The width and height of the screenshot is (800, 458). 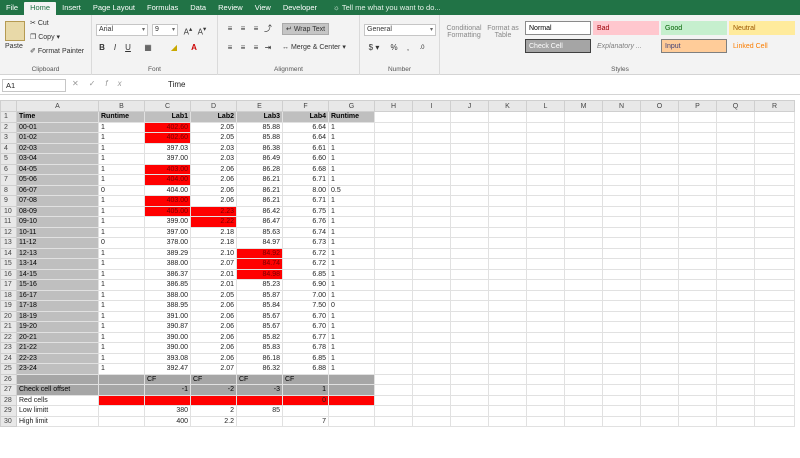 I want to click on cell-b14: 1, so click(x=121, y=253).